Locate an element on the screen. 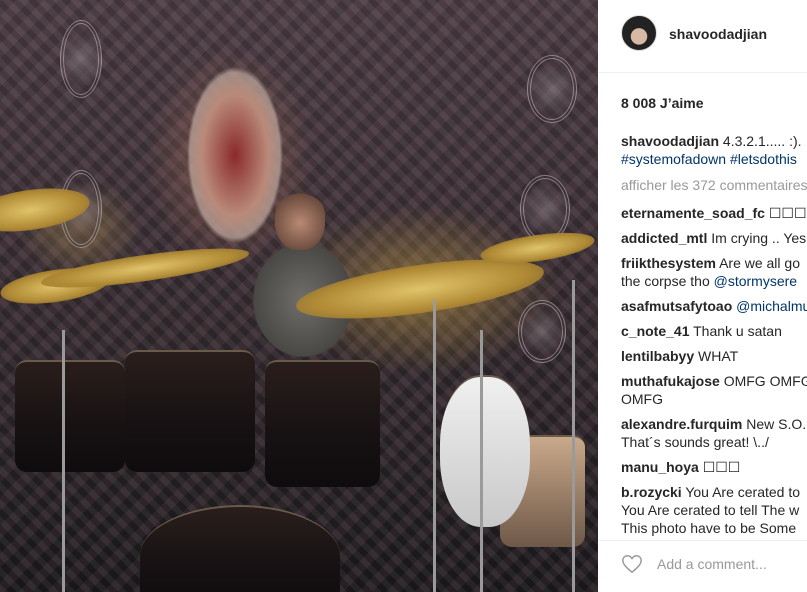  comment-item: asafmutsafytoao @michalmu is located at coordinates (714, 306).